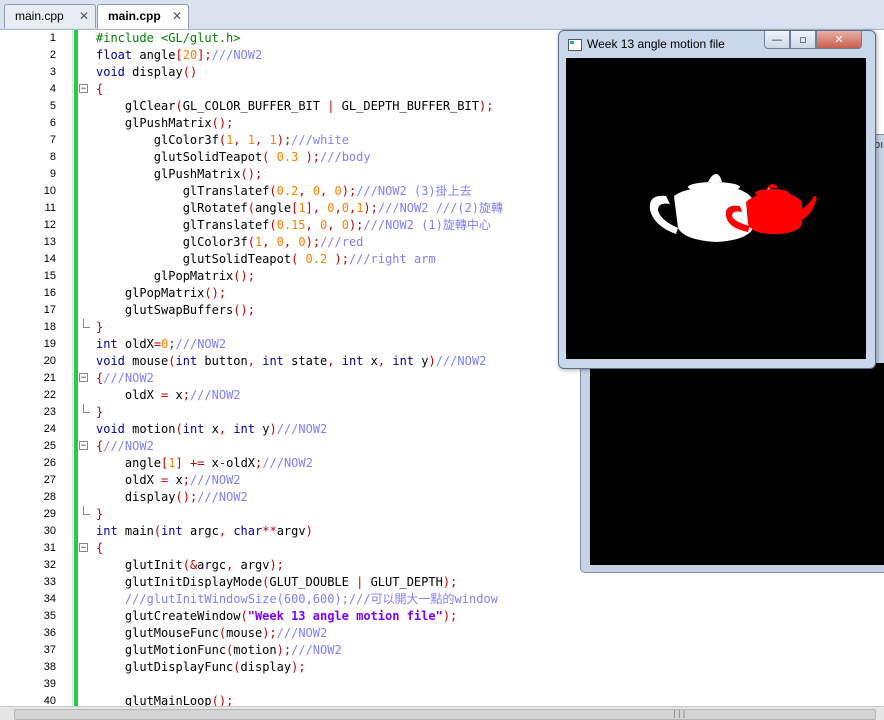 The height and width of the screenshot is (720, 884). Describe the element at coordinates (49, 191) in the screenshot. I see `line-number: 10` at that location.